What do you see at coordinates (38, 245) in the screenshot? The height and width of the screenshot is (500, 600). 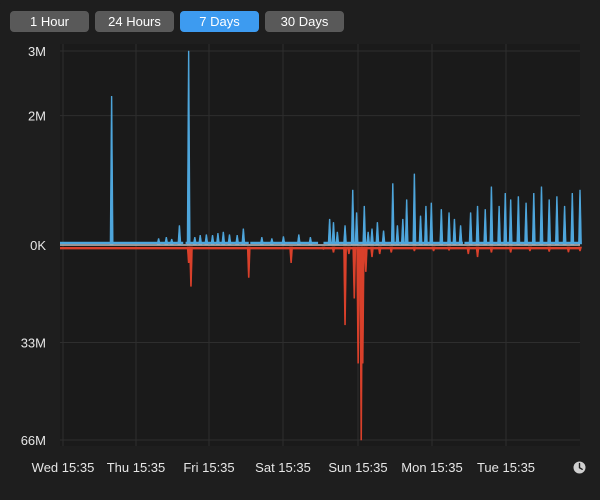 I see `y-tick-label-upper-2: 0K` at bounding box center [38, 245].